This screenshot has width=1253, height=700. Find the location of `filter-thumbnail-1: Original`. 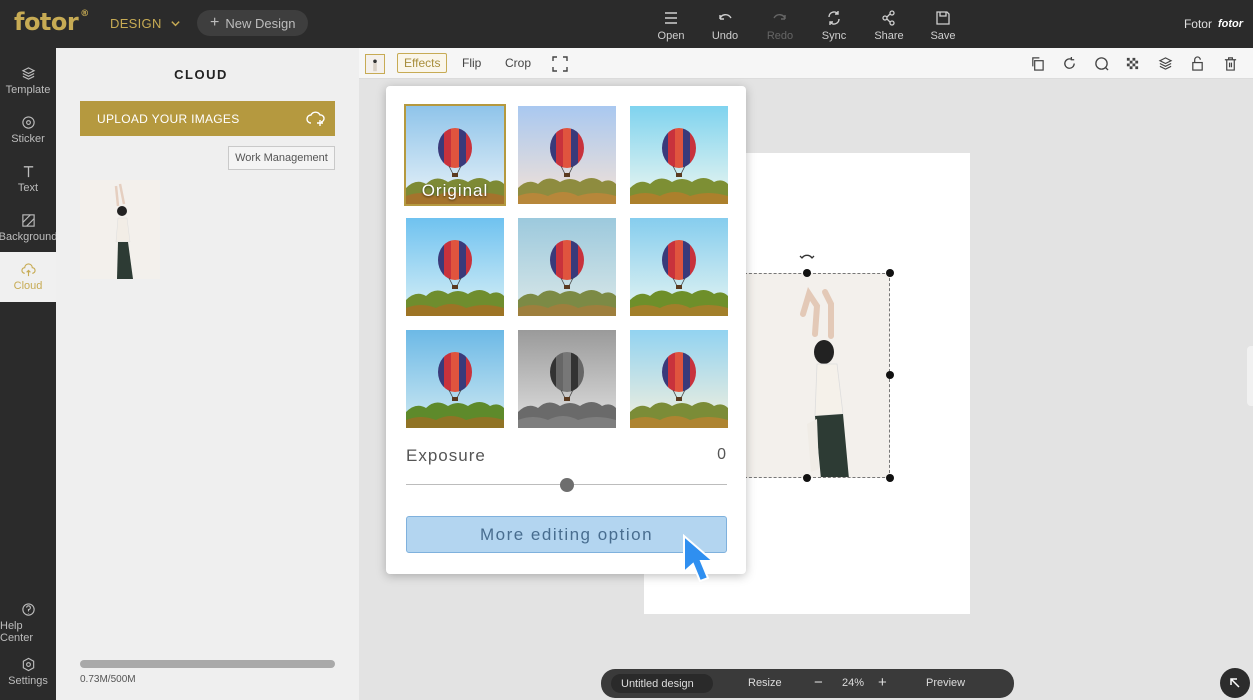

filter-thumbnail-1: Original is located at coordinates (455, 155).